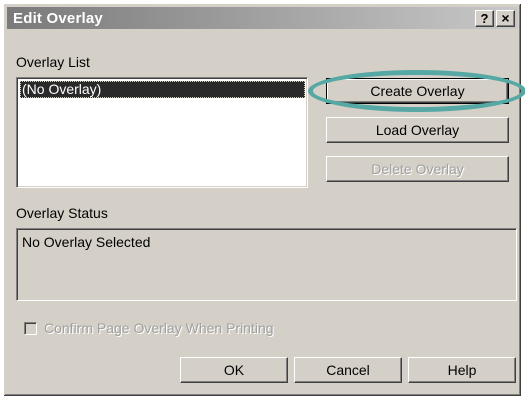 The height and width of the screenshot is (400, 525). Describe the element at coordinates (234, 370) in the screenshot. I see `ok-button: OK` at that location.